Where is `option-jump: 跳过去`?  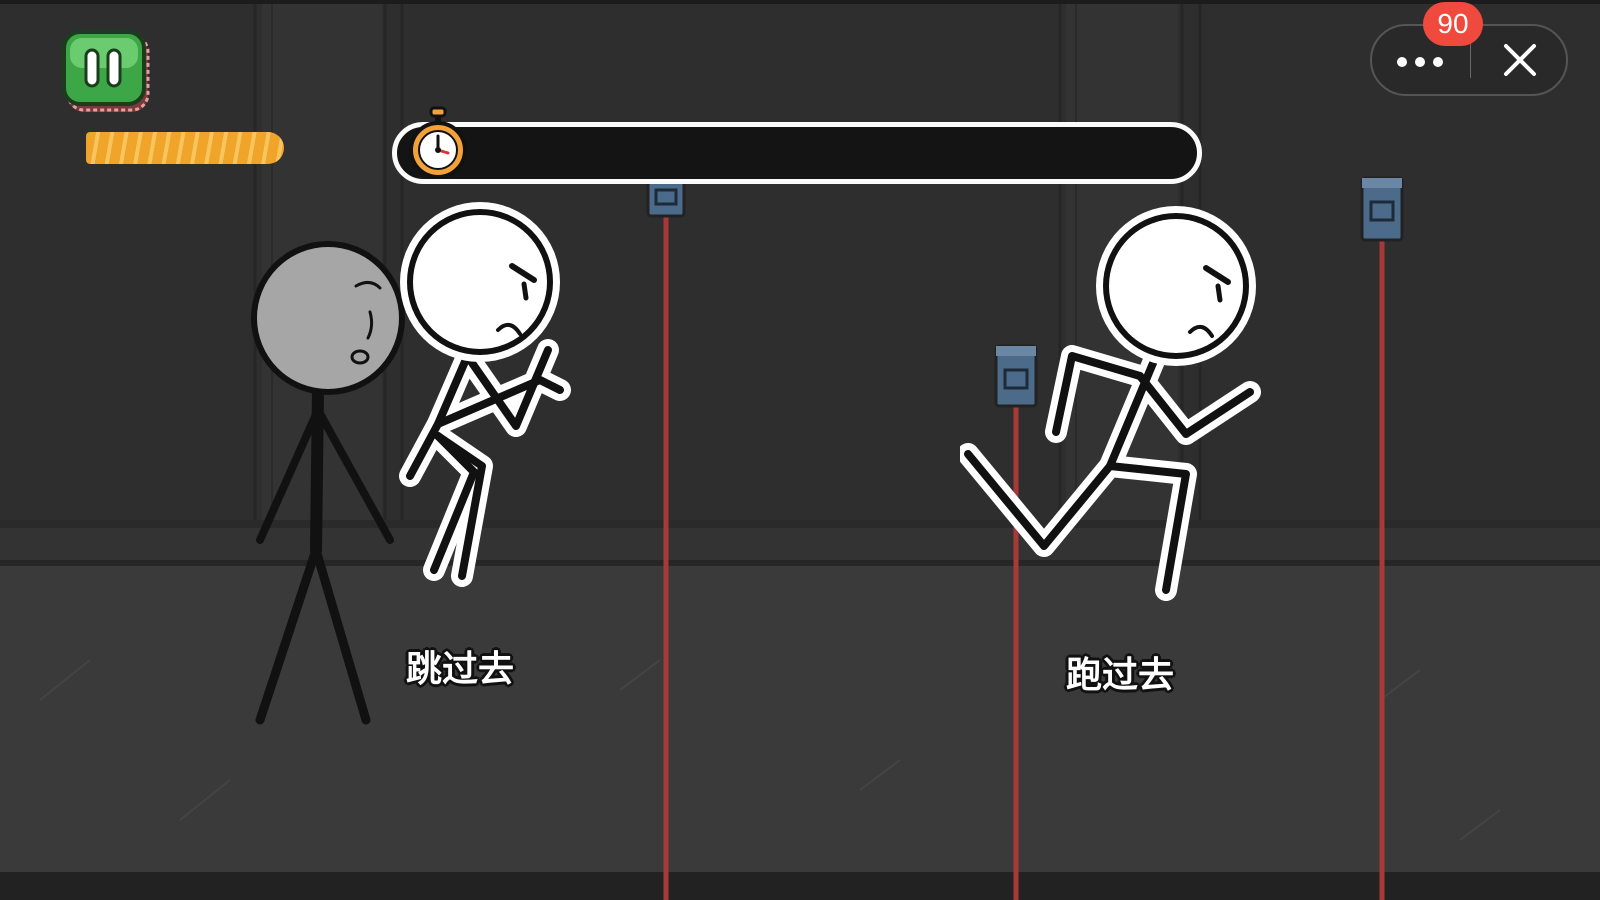
option-jump: 跳过去 is located at coordinates (485, 450).